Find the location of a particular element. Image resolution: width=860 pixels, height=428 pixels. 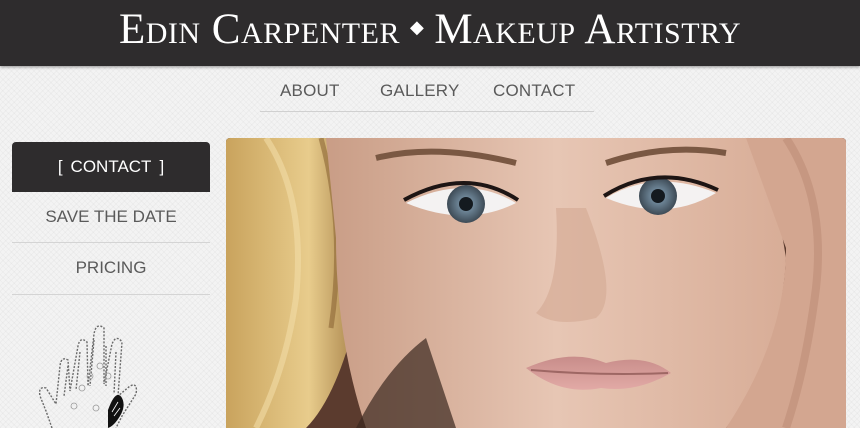

sidebar-item-save-the-date: SAVE THE DATE is located at coordinates (111, 217).